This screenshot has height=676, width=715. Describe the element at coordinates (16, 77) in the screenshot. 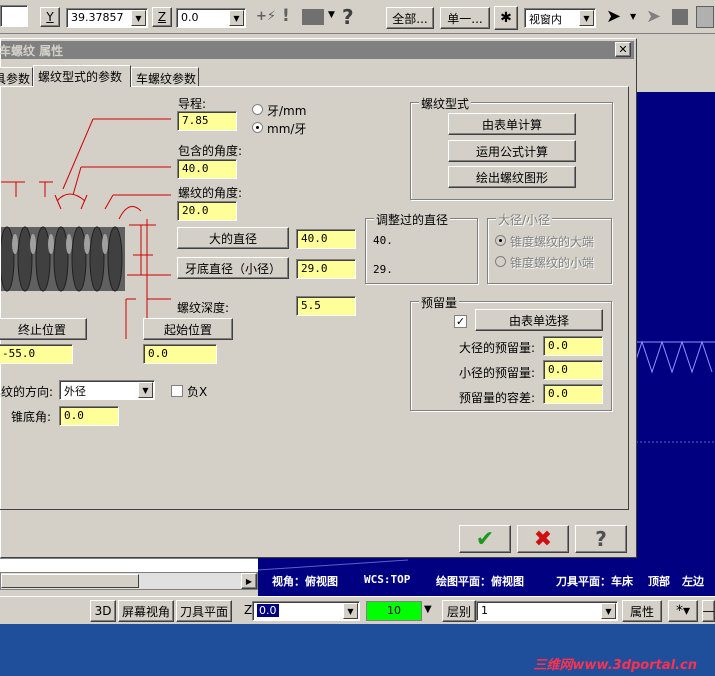

I see `tab-tool-params: 刀具参数` at that location.